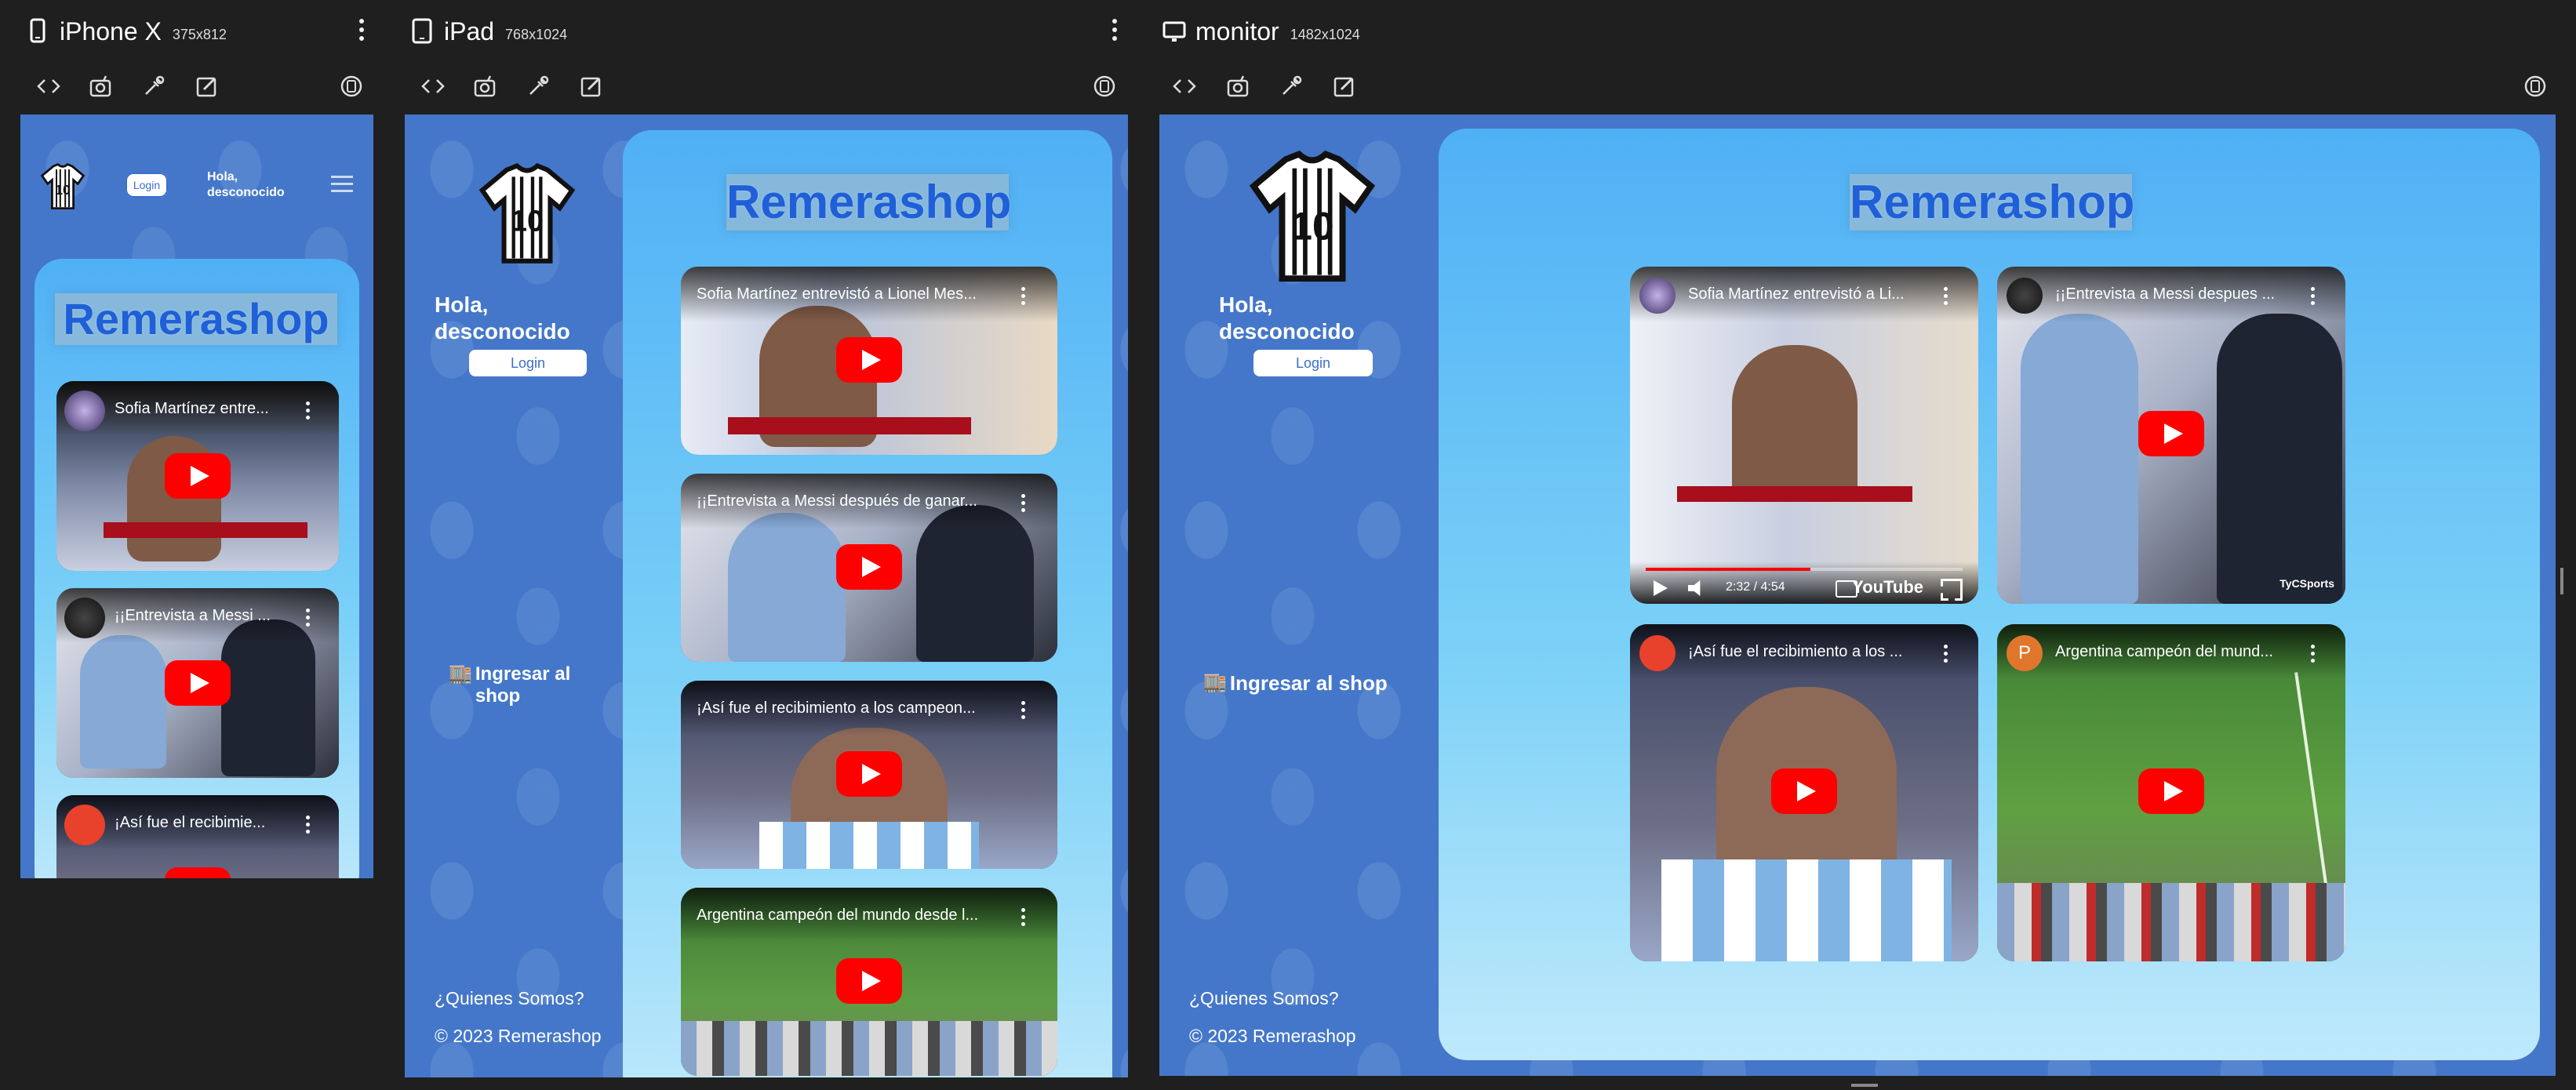 The height and width of the screenshot is (1090, 2576). I want to click on panel-header: iPhone X 375x812, so click(192, 31).